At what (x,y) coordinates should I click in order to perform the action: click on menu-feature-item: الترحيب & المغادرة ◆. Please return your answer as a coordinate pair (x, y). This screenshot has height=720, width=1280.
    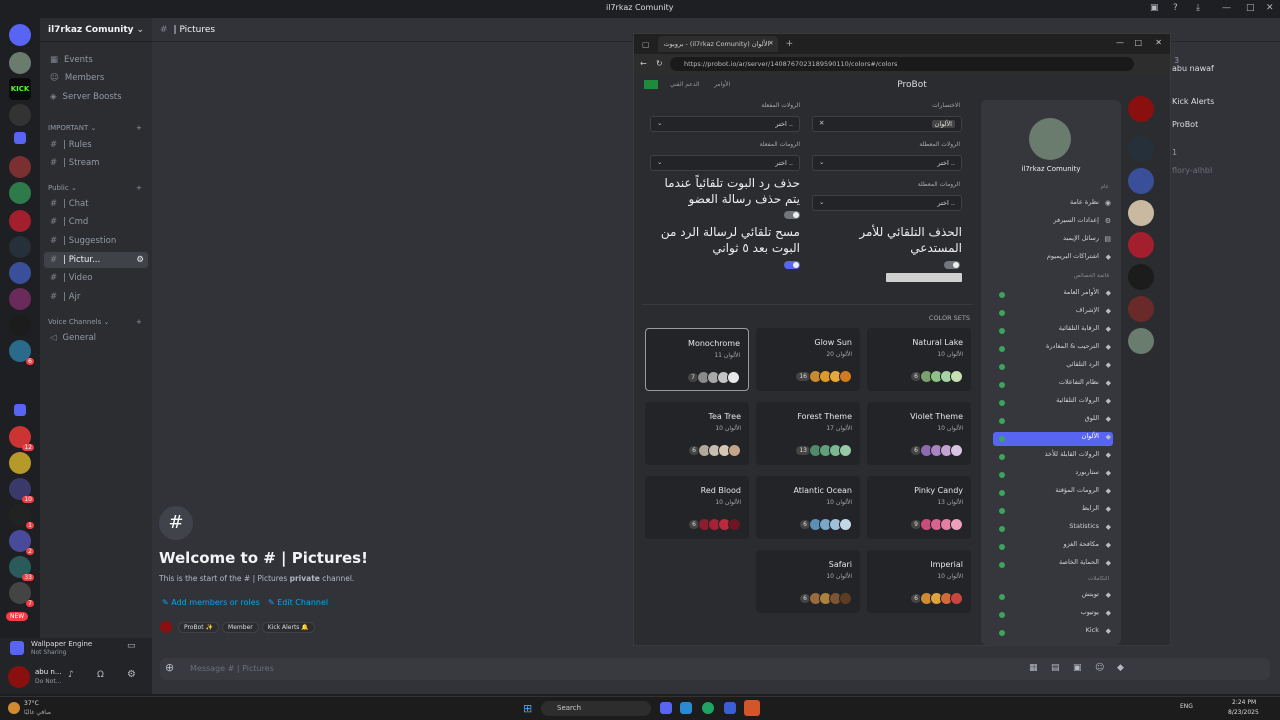
    Looking at the image, I should click on (1053, 349).